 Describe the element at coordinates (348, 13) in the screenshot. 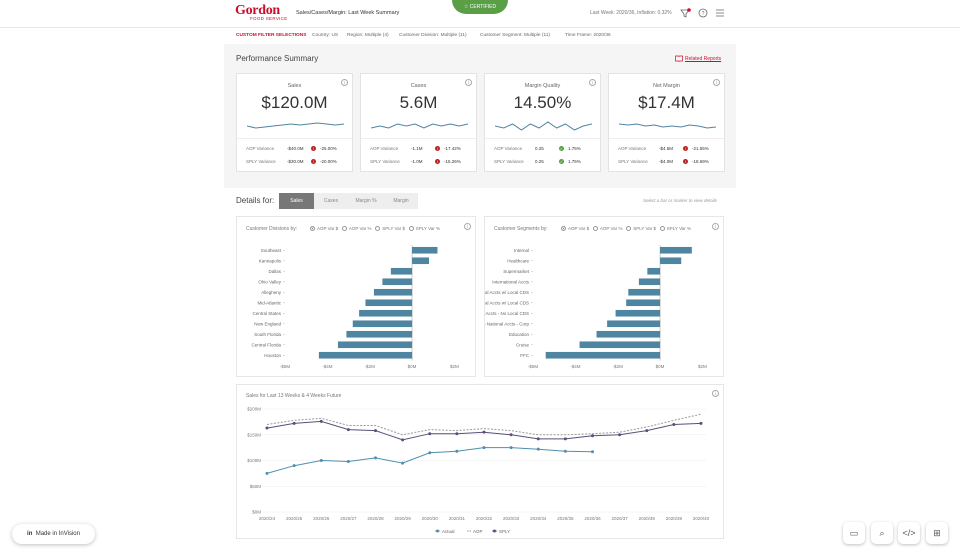

I see `page-title: Sales/Cases/Margin: Last Week Summary` at that location.